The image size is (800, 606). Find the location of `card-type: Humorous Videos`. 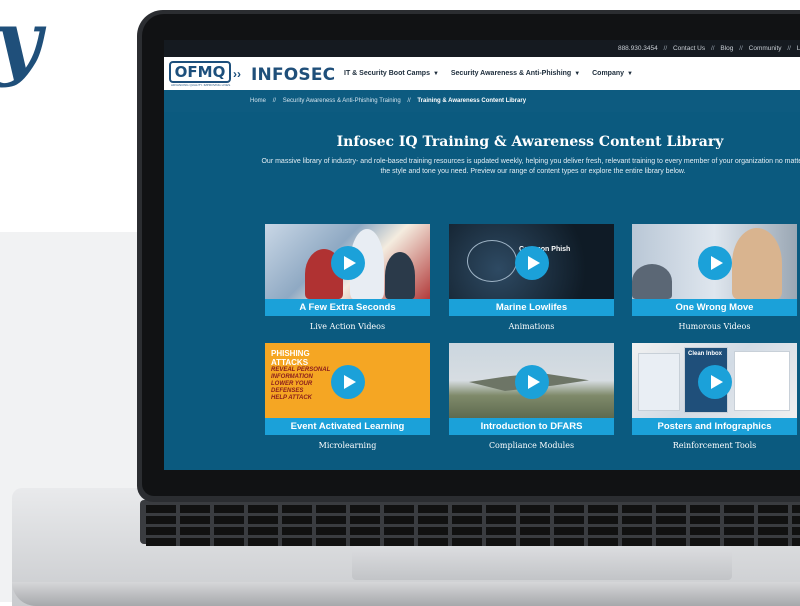

card-type: Humorous Videos is located at coordinates (714, 326).